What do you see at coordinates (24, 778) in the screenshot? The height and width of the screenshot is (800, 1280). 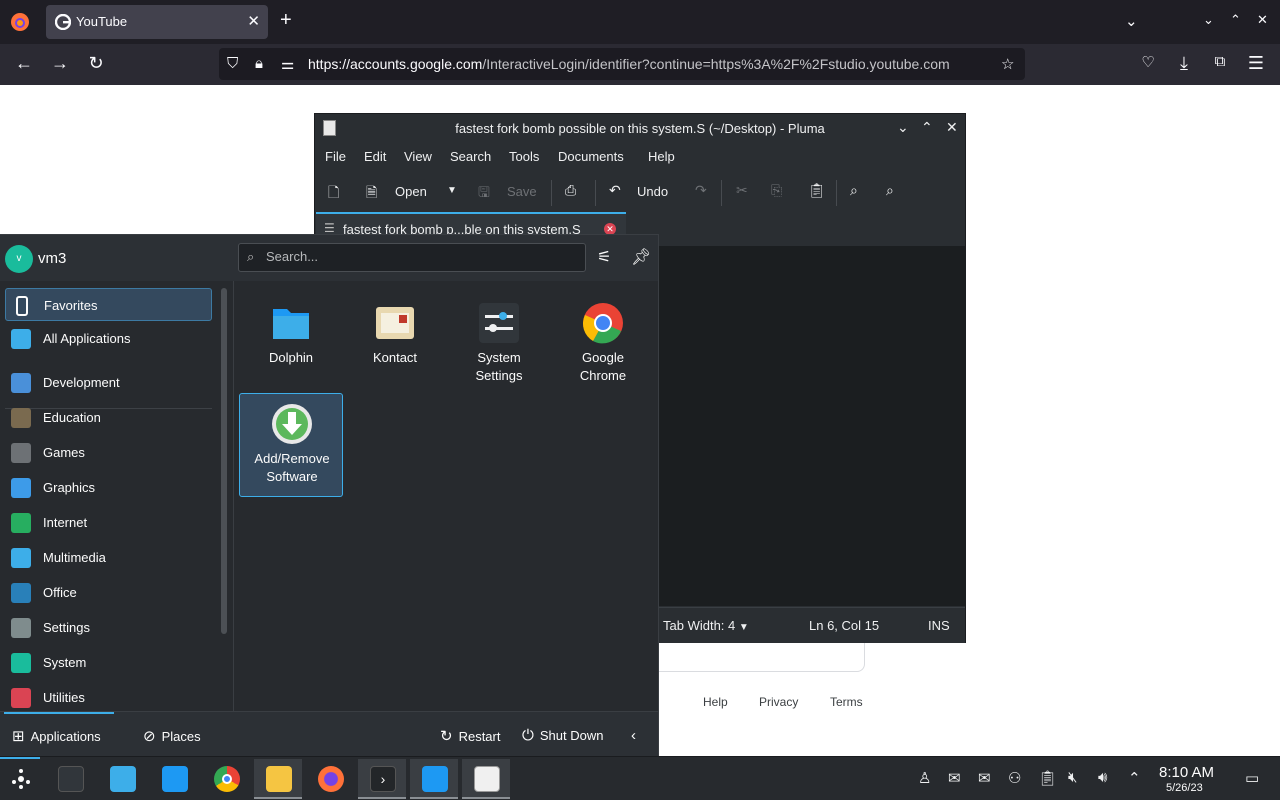 I see `launcher-button` at bounding box center [24, 778].